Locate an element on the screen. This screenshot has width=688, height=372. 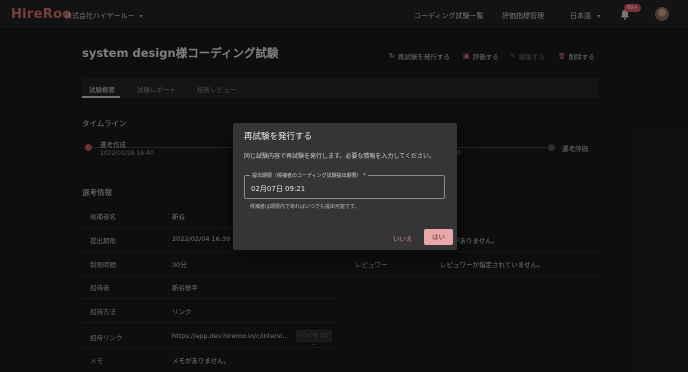
cancel-button: いいえ is located at coordinates (403, 238).